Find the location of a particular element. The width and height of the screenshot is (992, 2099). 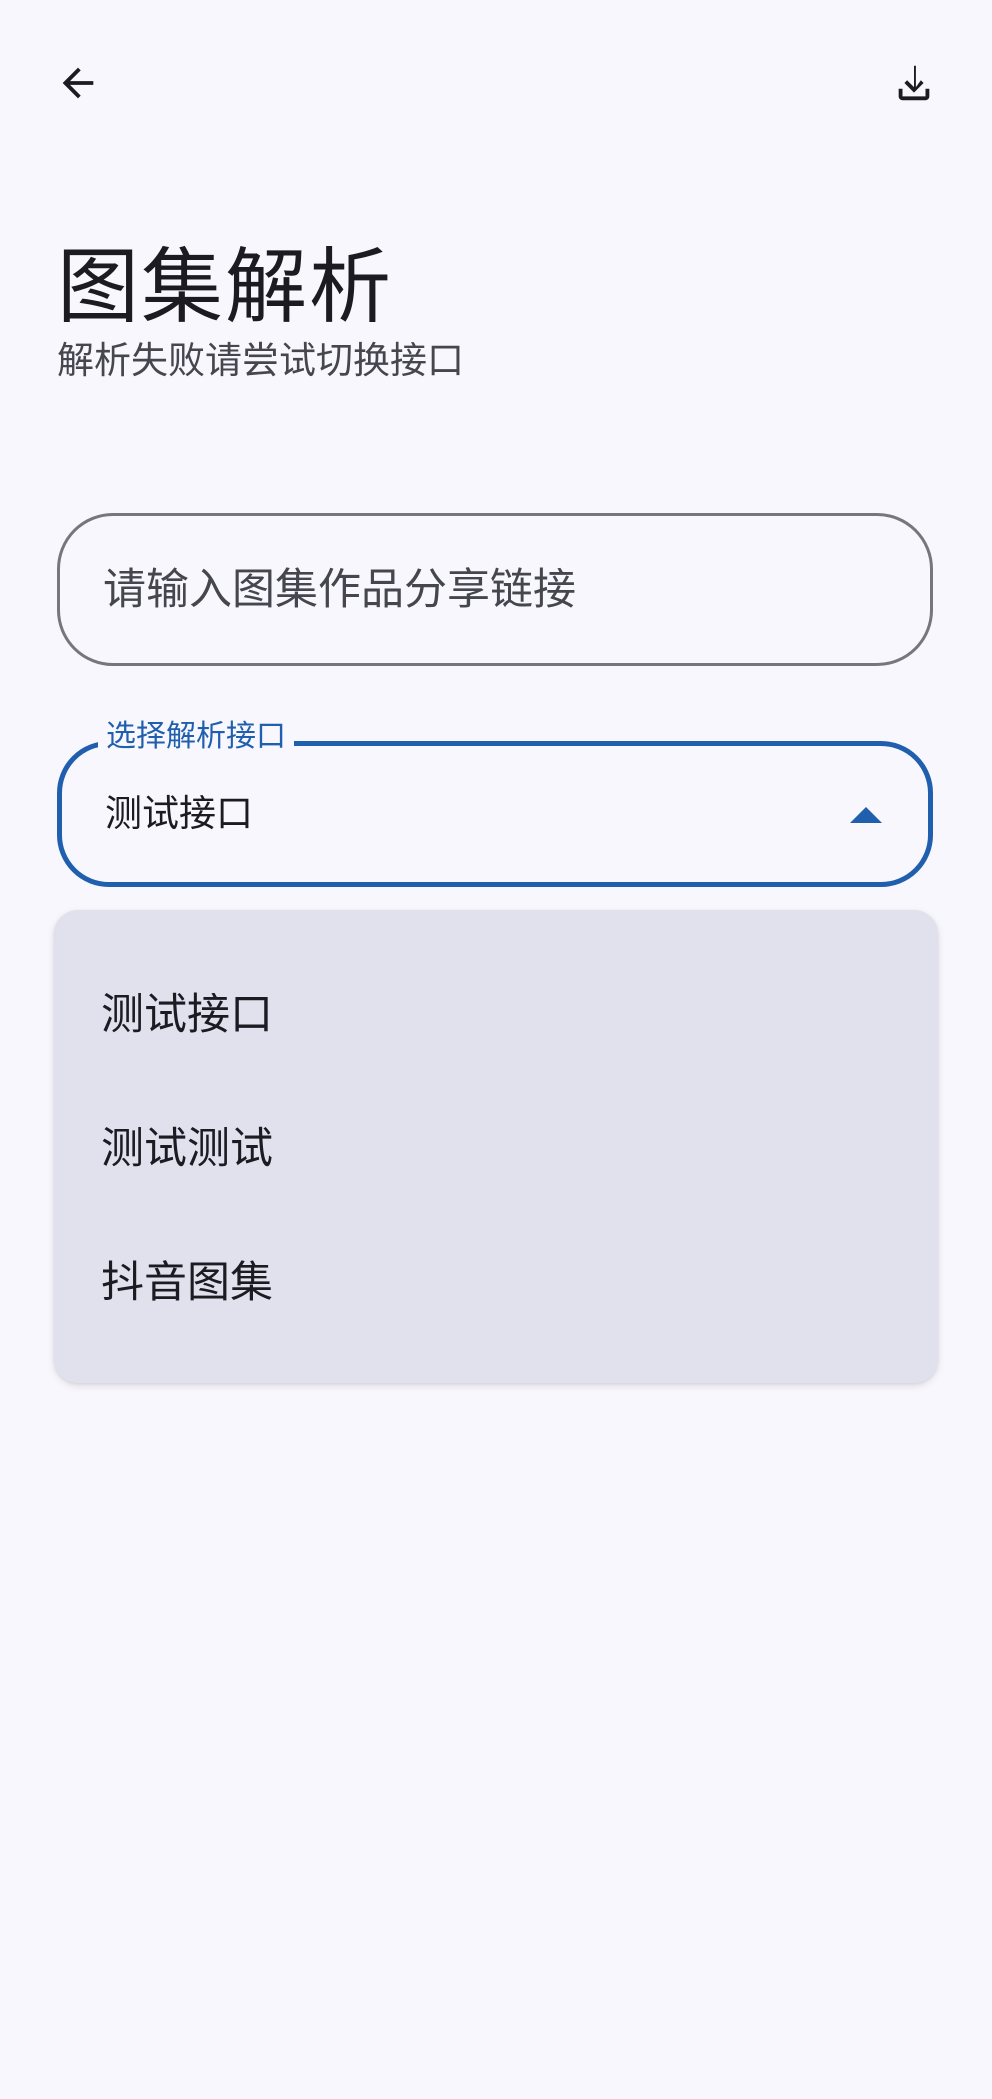

page-subtitle: 解析失败请尝试切换接口 is located at coordinates (260, 360).